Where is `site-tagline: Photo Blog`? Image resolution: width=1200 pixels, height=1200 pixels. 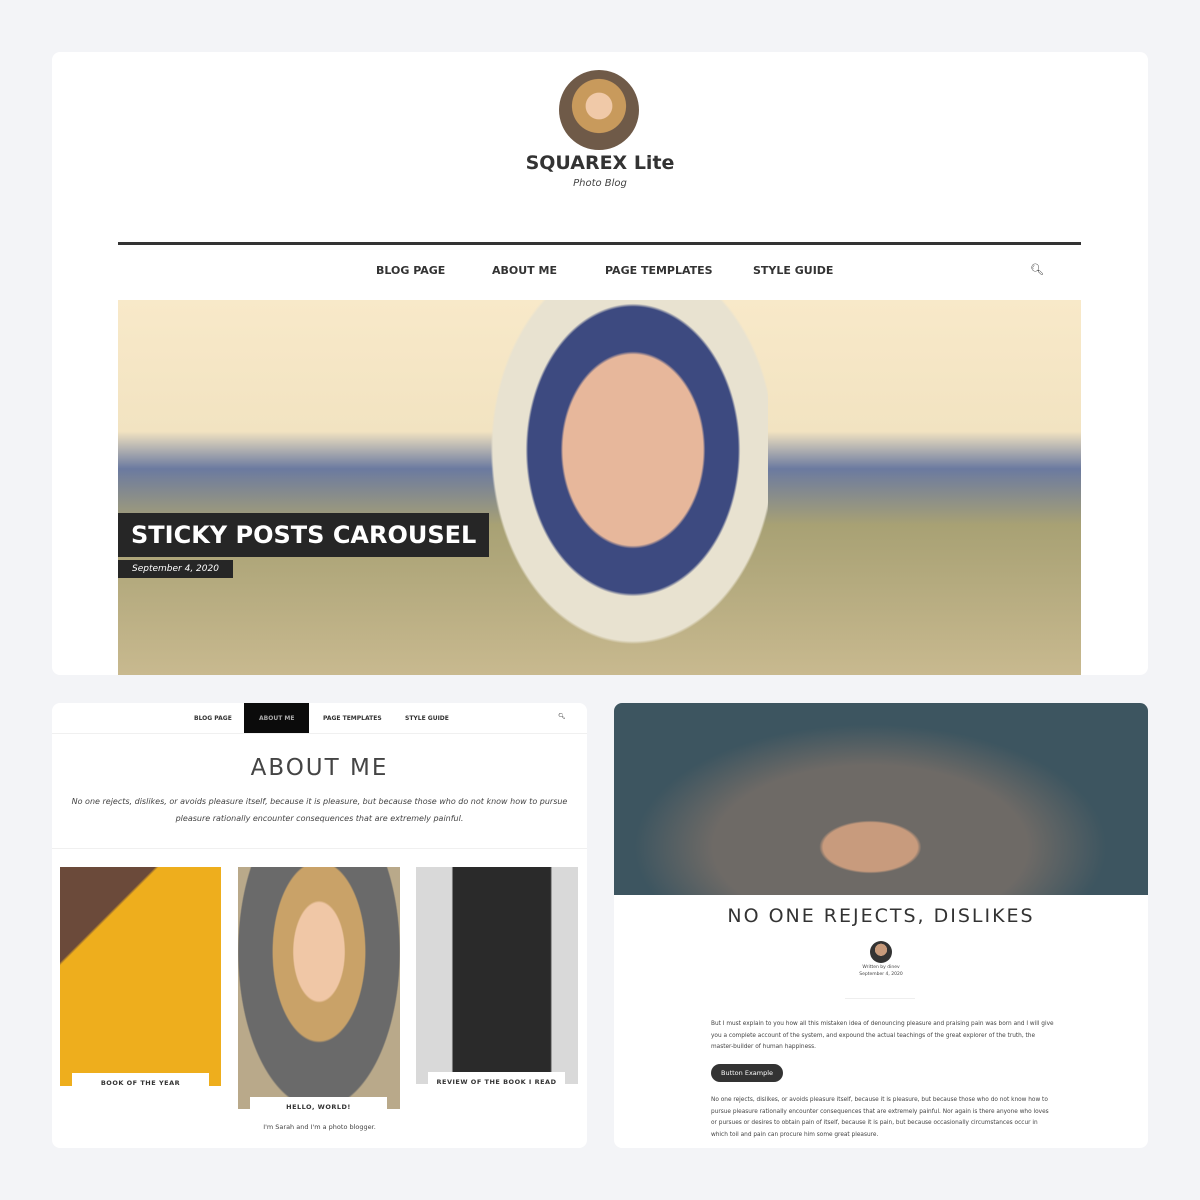
site-tagline: Photo Blog is located at coordinates (600, 183).